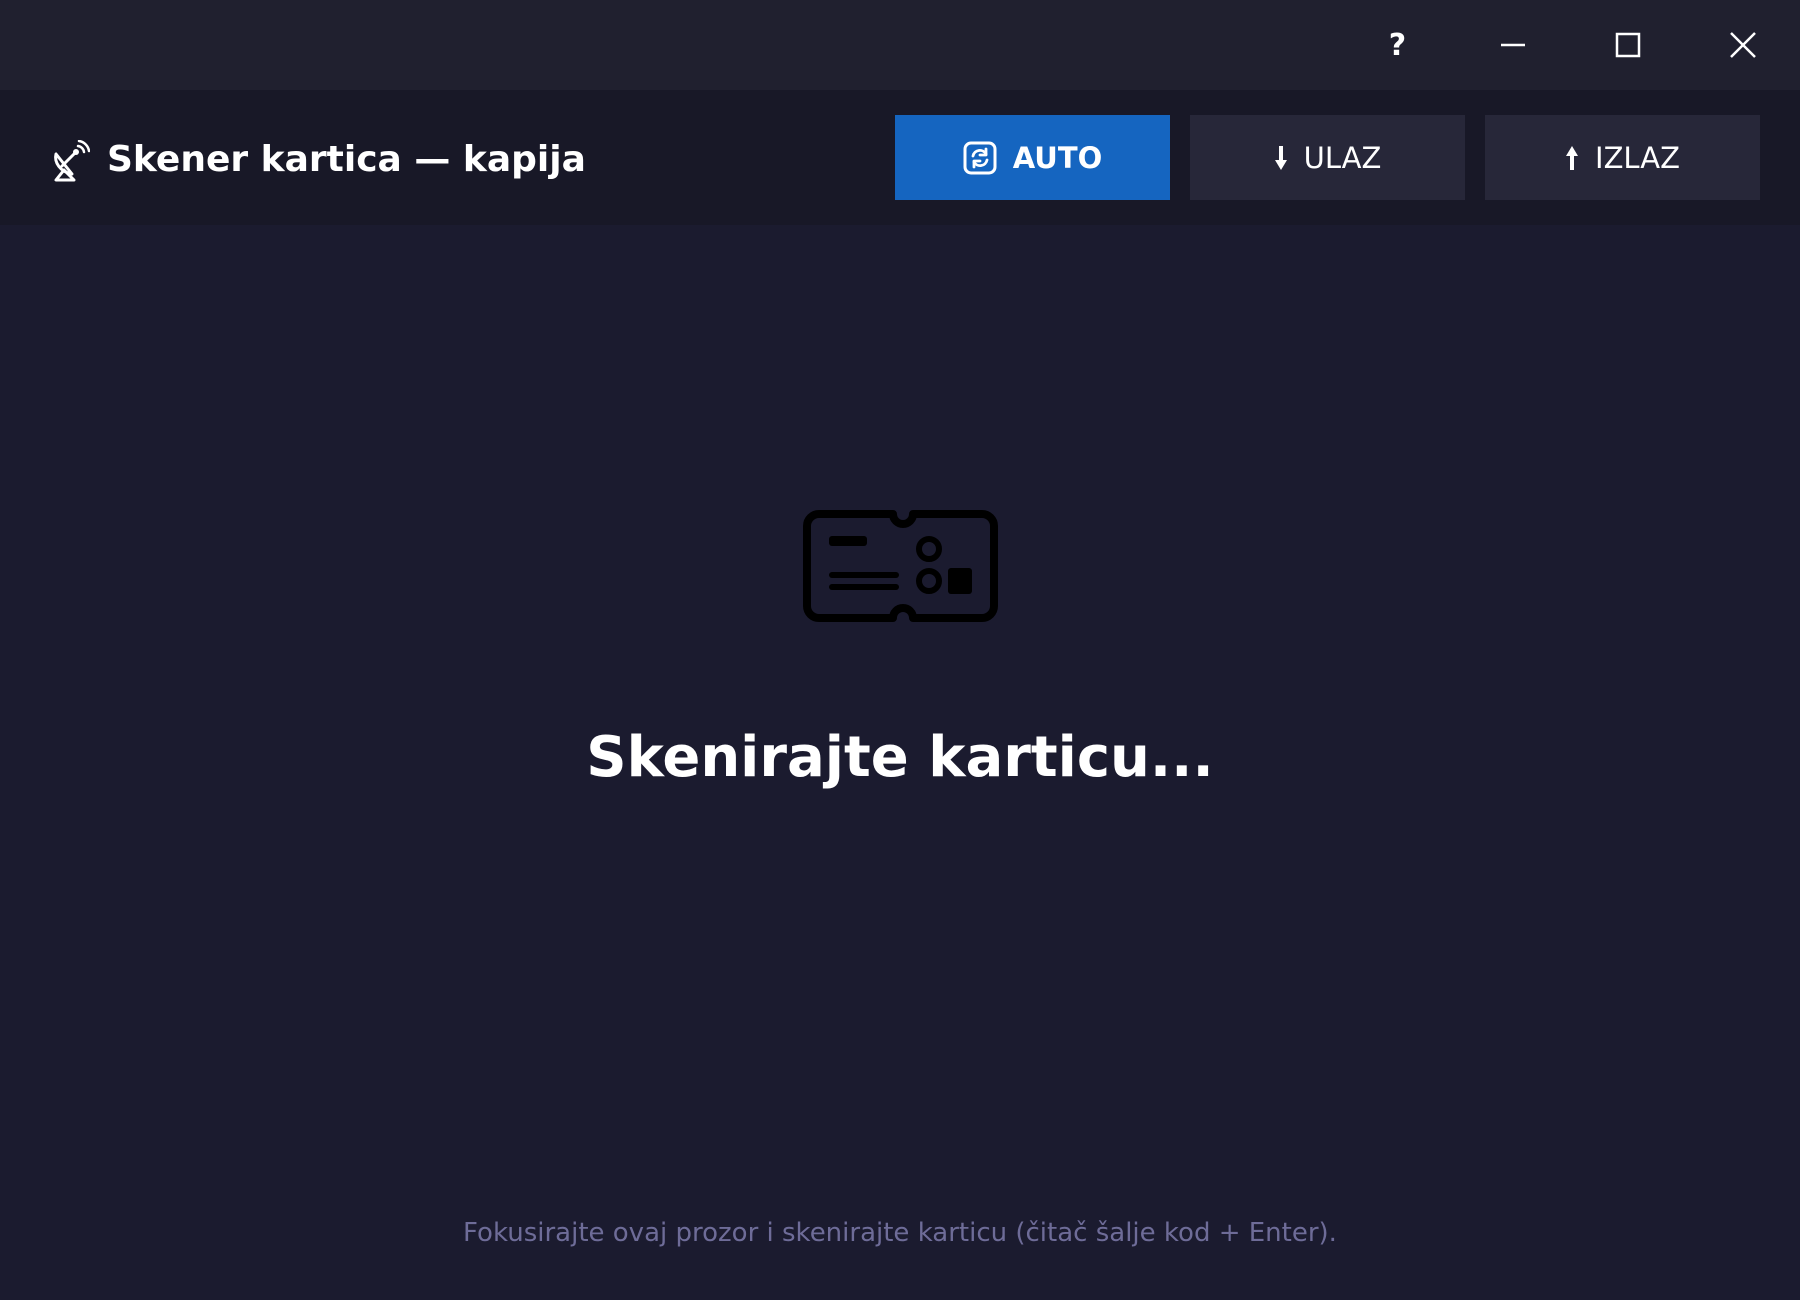 The height and width of the screenshot is (1300, 1800). I want to click on arrow-up-icon, so click(1572, 158).